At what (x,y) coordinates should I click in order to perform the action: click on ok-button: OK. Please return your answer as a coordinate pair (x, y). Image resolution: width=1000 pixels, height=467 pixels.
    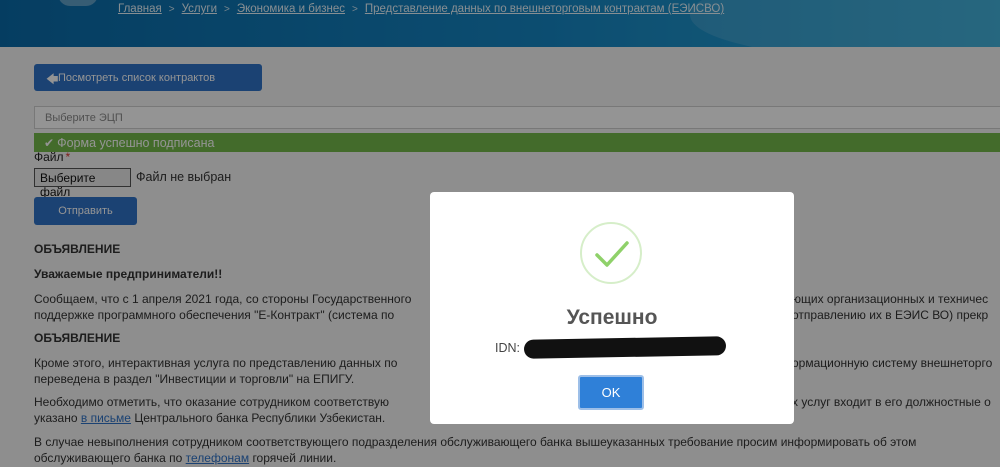
    Looking at the image, I should click on (611, 392).